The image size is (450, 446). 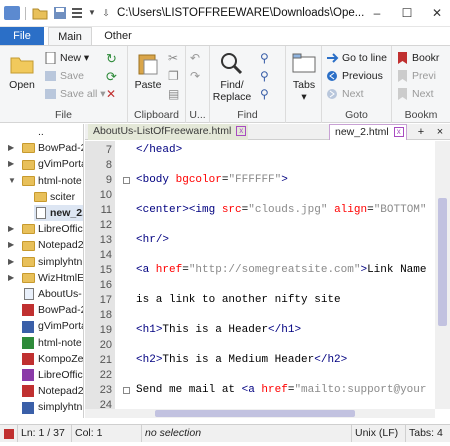 What do you see at coordinates (345, 94) in the screenshot?
I see `next-button: Next` at bounding box center [345, 94].